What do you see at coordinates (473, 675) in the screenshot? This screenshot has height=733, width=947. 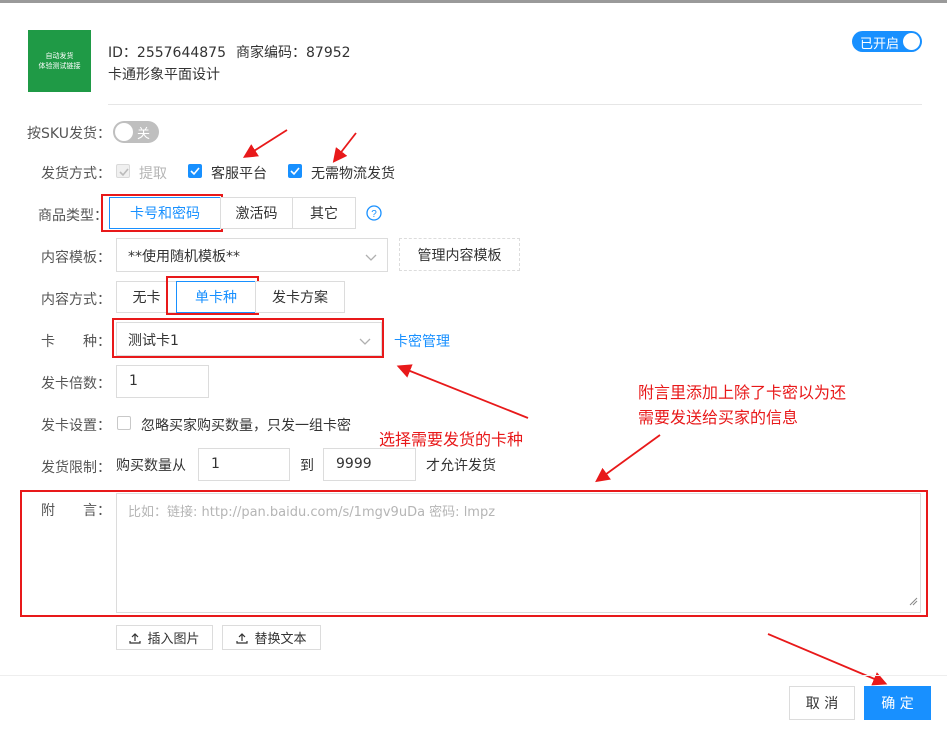 I see `footer-divider` at bounding box center [473, 675].